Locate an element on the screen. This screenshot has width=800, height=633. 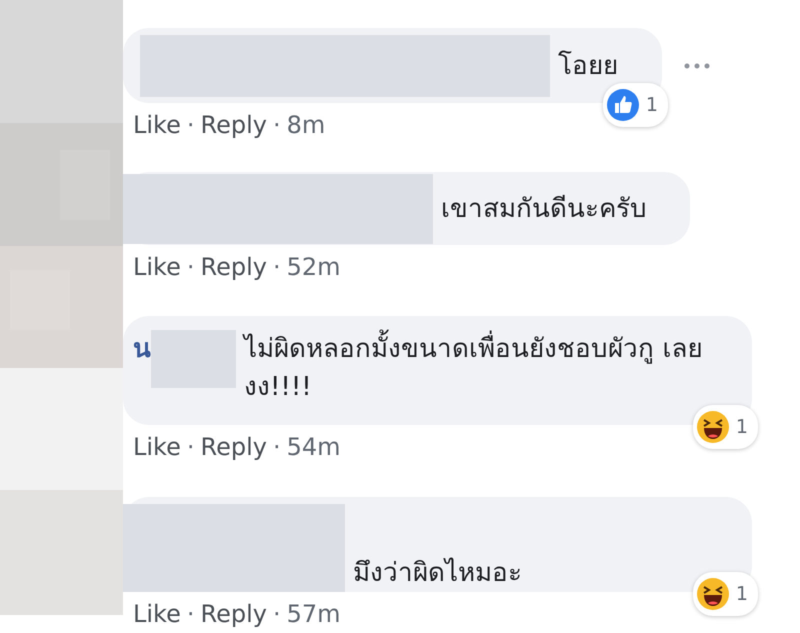
timestamp: 54m is located at coordinates (313, 447).